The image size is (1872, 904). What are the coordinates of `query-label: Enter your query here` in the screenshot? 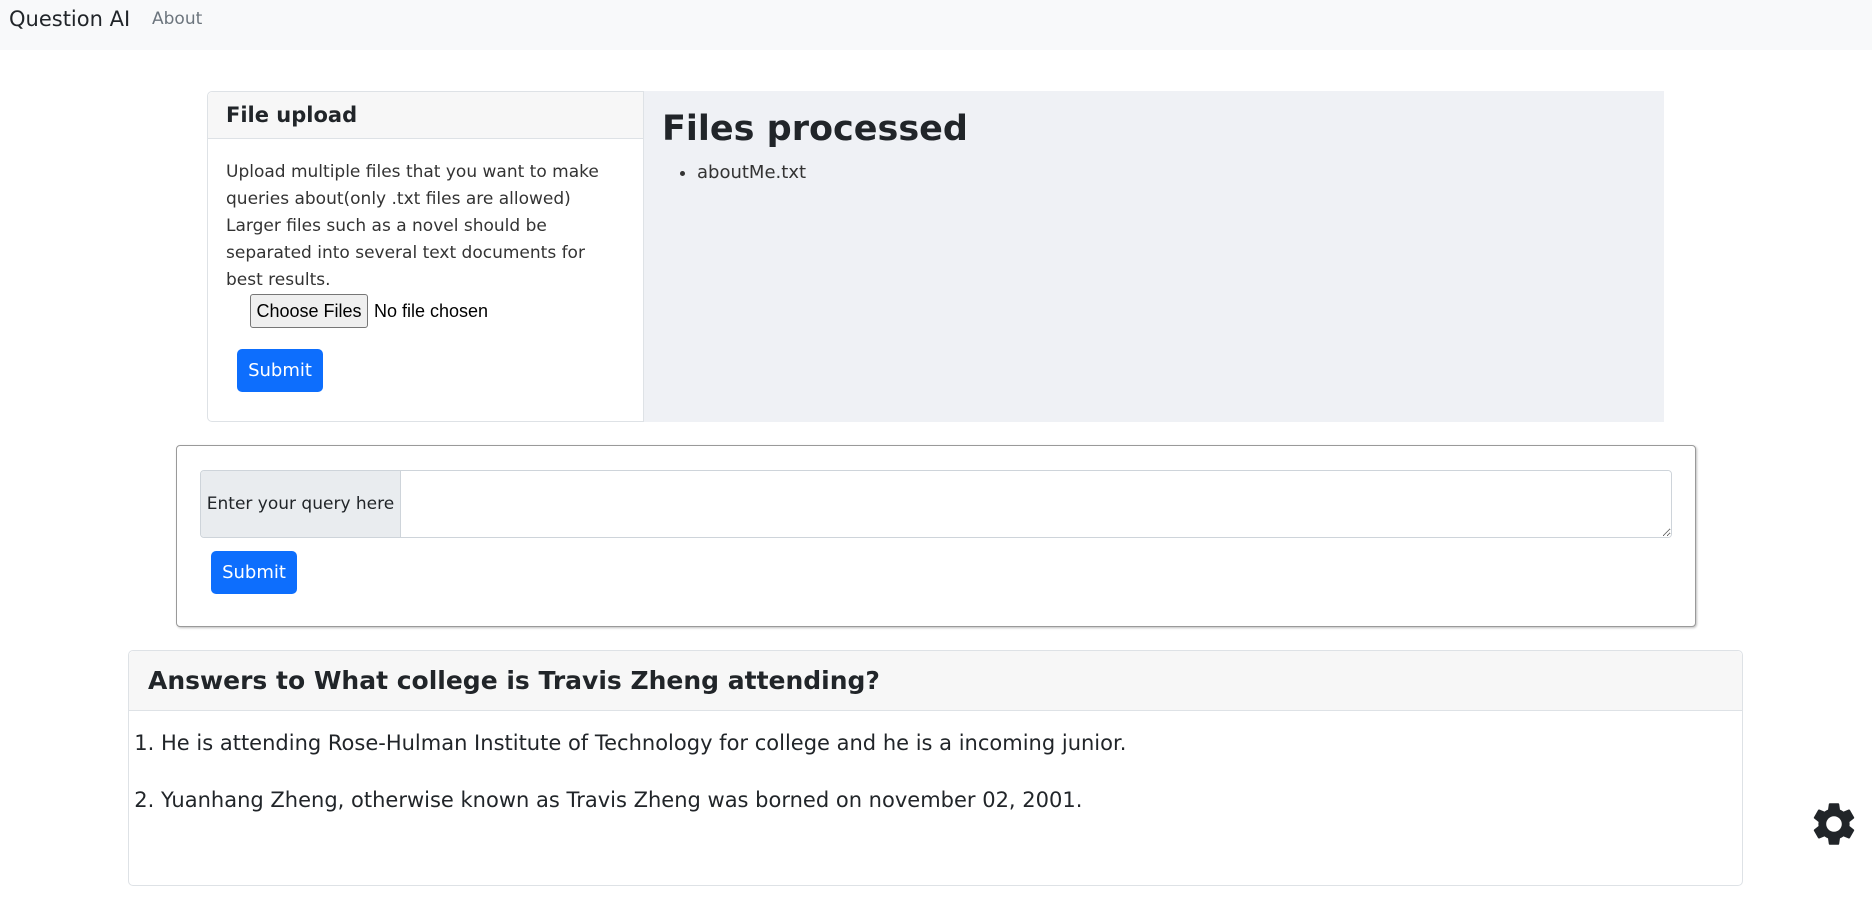 It's located at (301, 504).